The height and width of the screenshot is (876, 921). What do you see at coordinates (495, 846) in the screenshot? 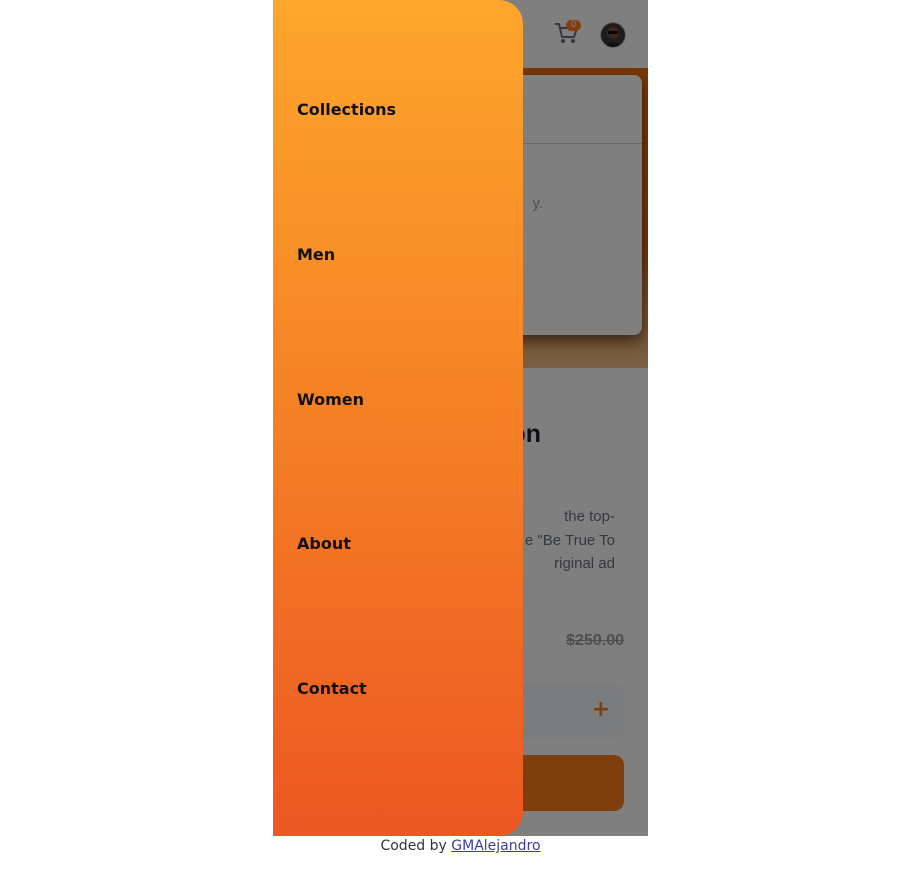
I see `author-link: GMAlejandro` at bounding box center [495, 846].